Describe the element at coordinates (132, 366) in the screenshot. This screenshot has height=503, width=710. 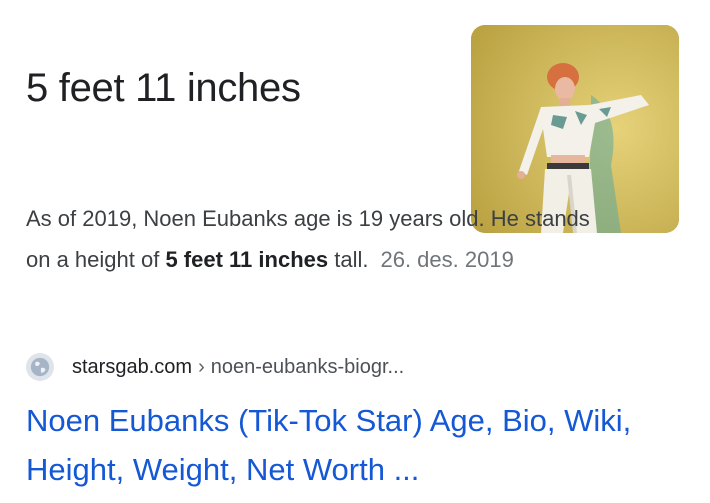
I see `source-domain: starsgab.com` at that location.